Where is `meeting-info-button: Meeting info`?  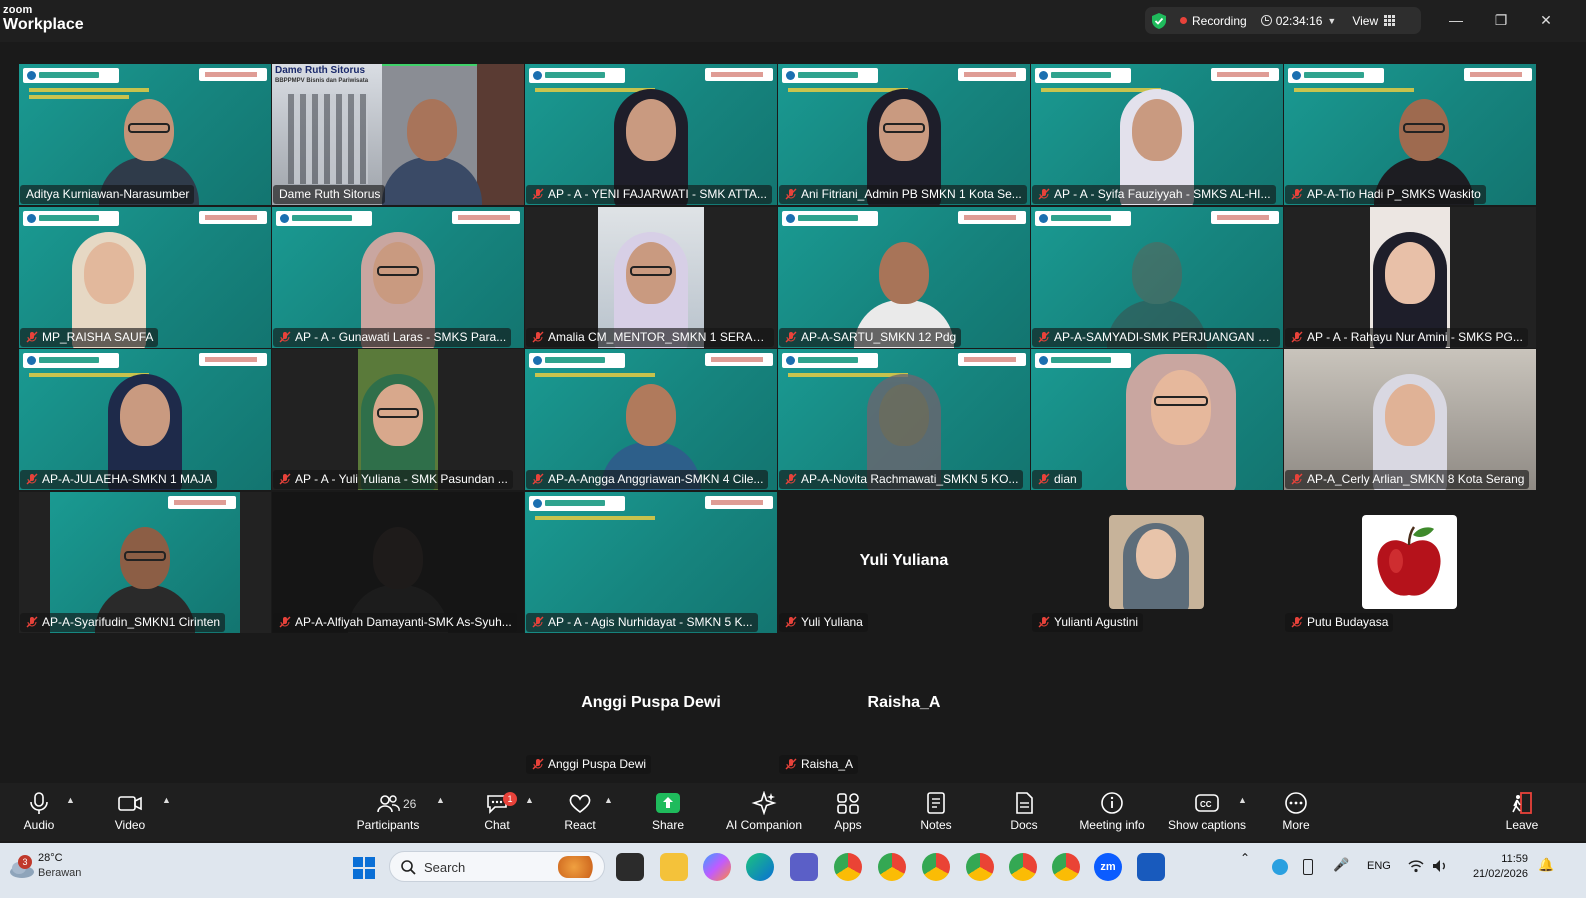 meeting-info-button: Meeting info is located at coordinates (1112, 814).